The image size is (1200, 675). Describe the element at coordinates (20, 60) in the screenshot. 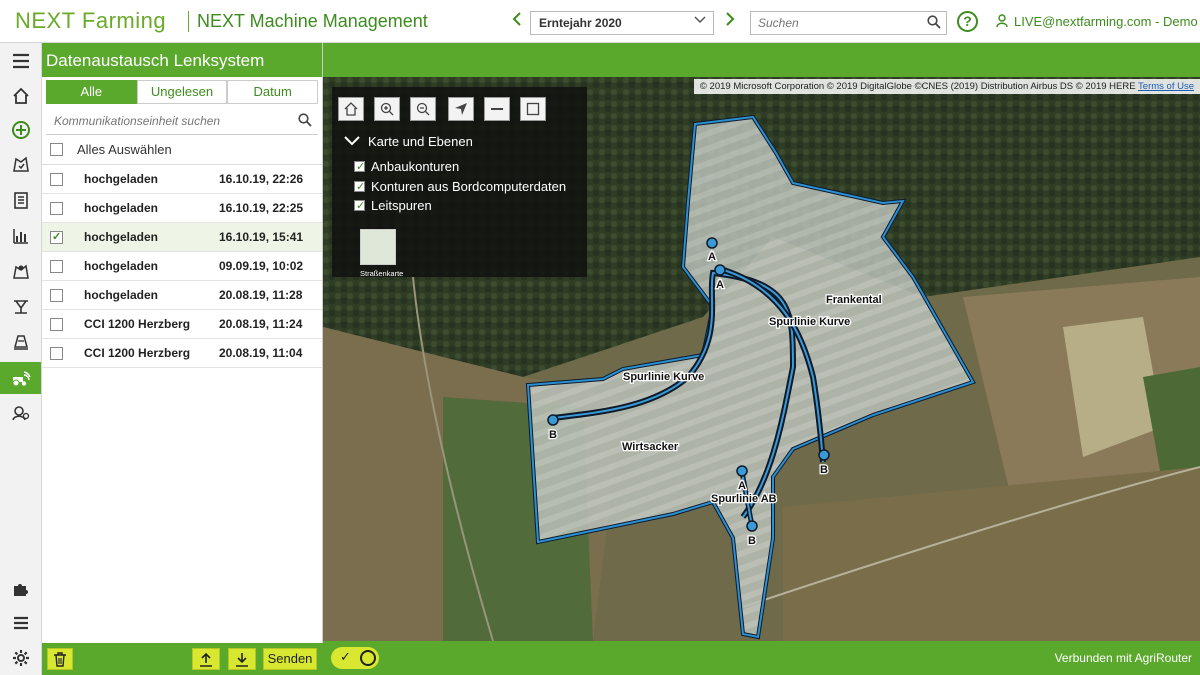

I see `menu-icon` at that location.